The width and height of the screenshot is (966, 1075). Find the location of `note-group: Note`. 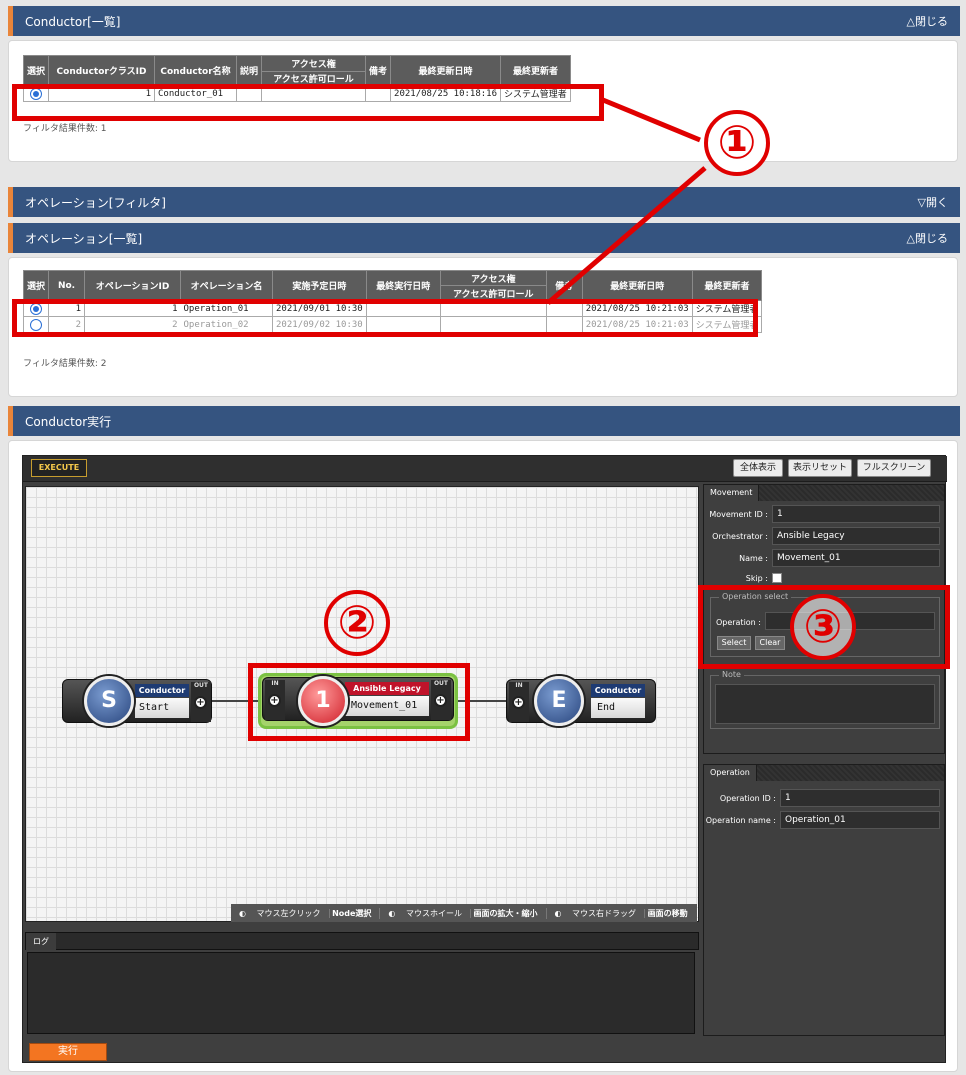

note-group: Note is located at coordinates (825, 699).